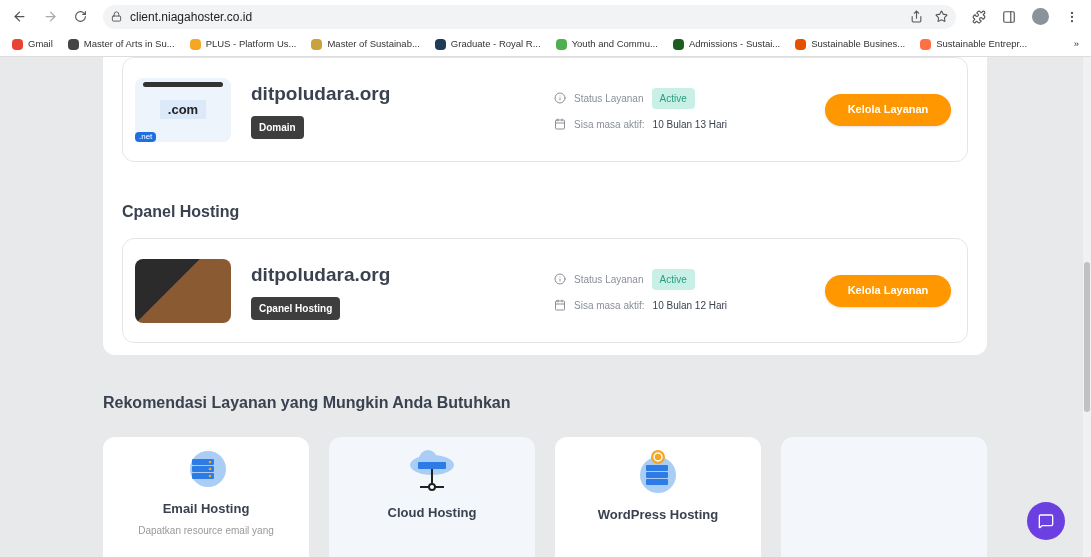  Describe the element at coordinates (1076, 44) in the screenshot. I see `more-bookmarks-text: »` at that location.